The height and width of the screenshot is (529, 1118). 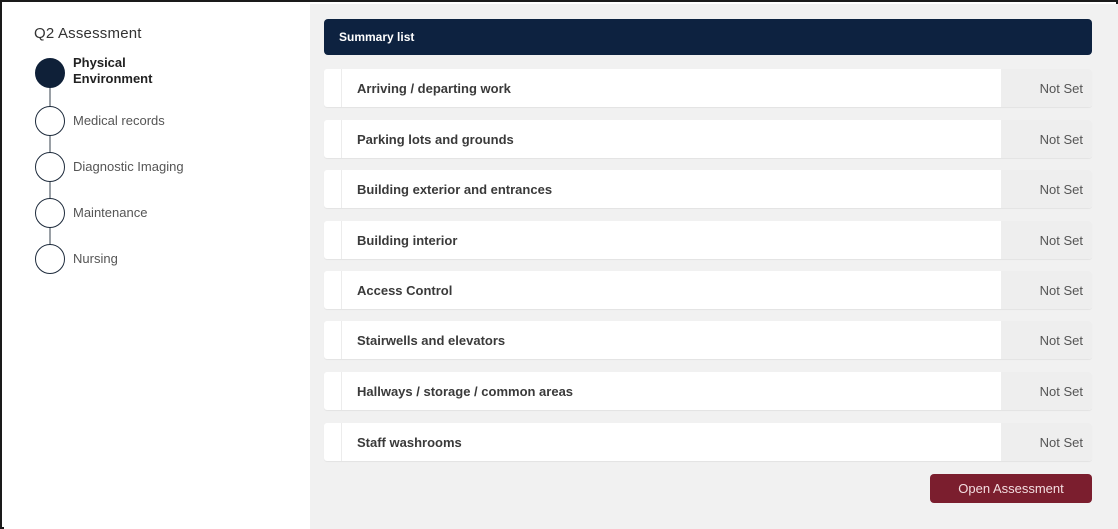 What do you see at coordinates (170, 73) in the screenshot?
I see `step-physical-environment: Physical Environment` at bounding box center [170, 73].